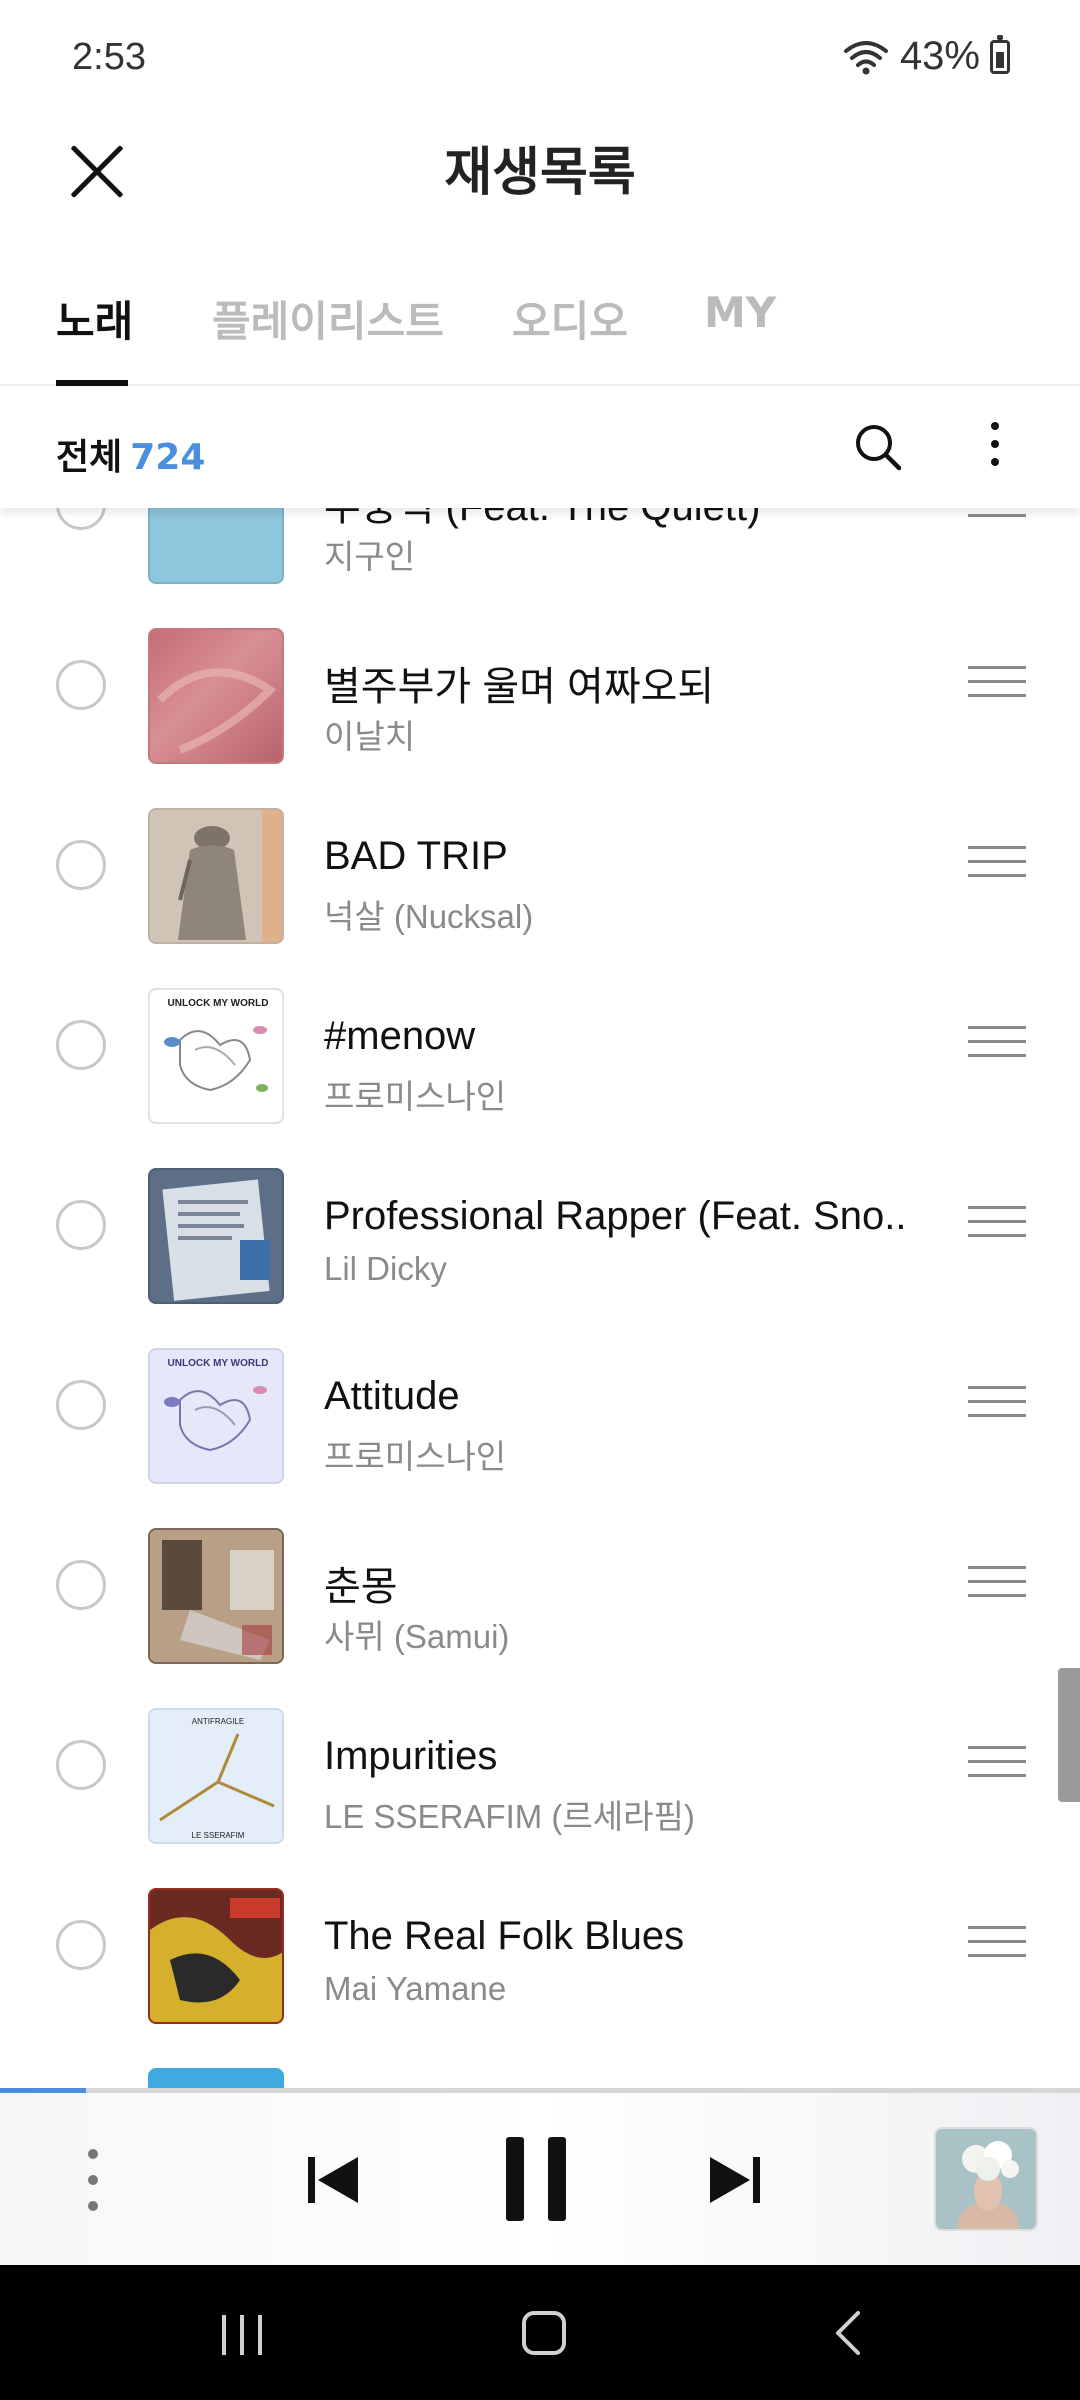 This screenshot has width=1080, height=2400. Describe the element at coordinates (509, 1816) in the screenshot. I see `song-artist: LE SSERAFIM (르세라핌)` at that location.